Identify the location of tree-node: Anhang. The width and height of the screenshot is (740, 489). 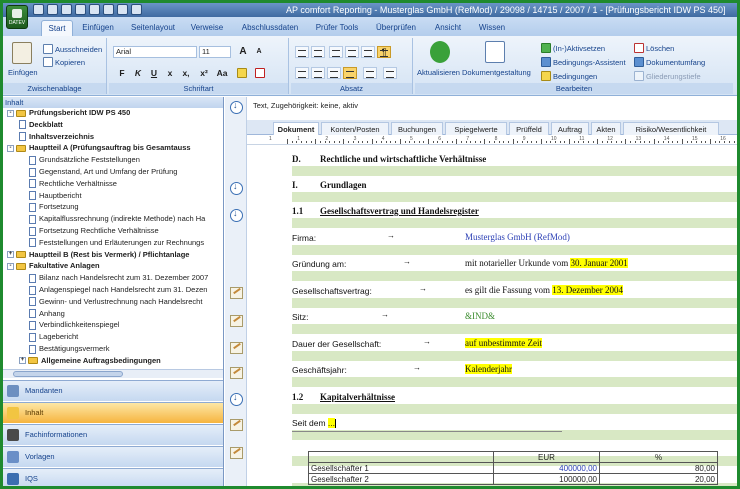
(47, 314).